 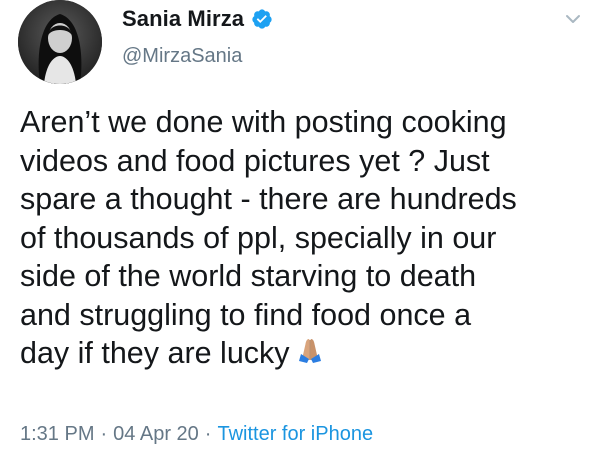 I want to click on avatar, so click(x=60, y=42).